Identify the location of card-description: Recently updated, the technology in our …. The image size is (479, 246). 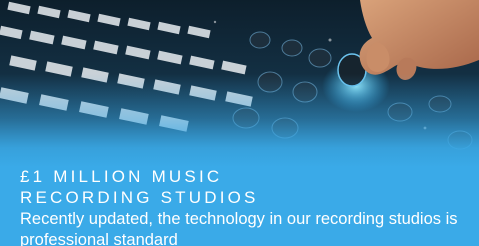
(239, 228).